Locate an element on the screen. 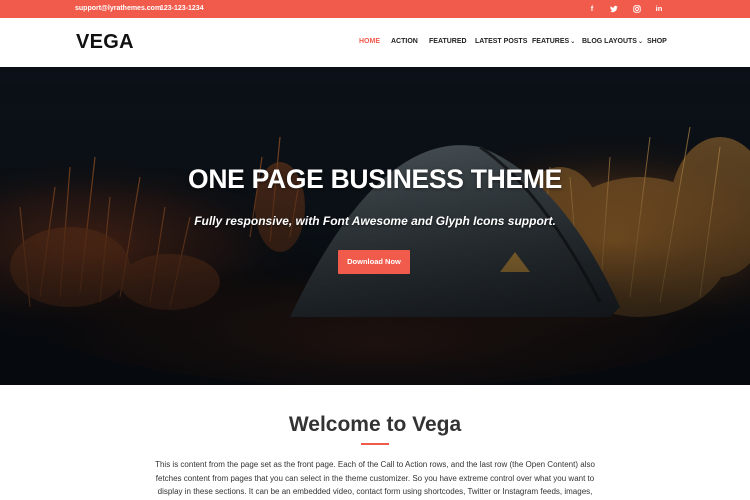 This screenshot has height=500, width=750. nav-blog-layouts: BLOG LAYOUTS⌄ is located at coordinates (612, 42).